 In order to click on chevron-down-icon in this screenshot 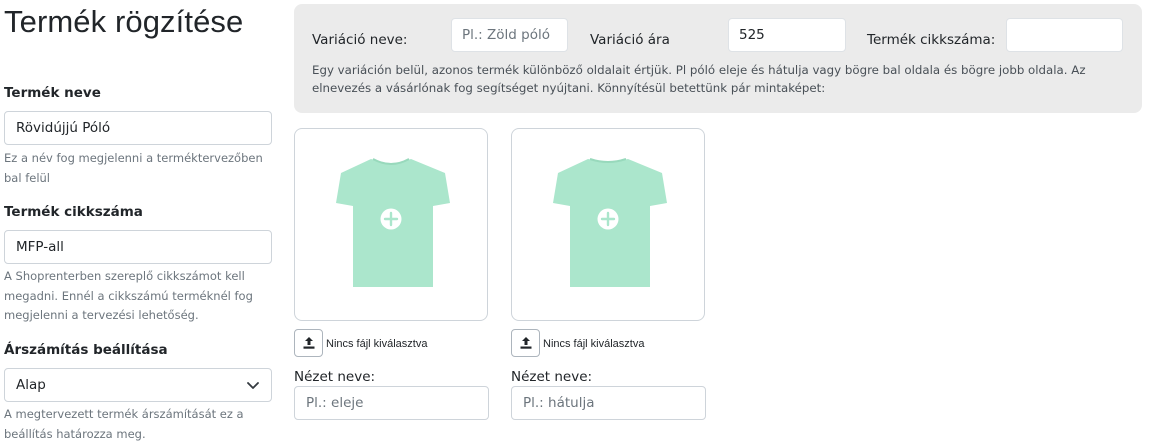, I will do `click(253, 385)`.